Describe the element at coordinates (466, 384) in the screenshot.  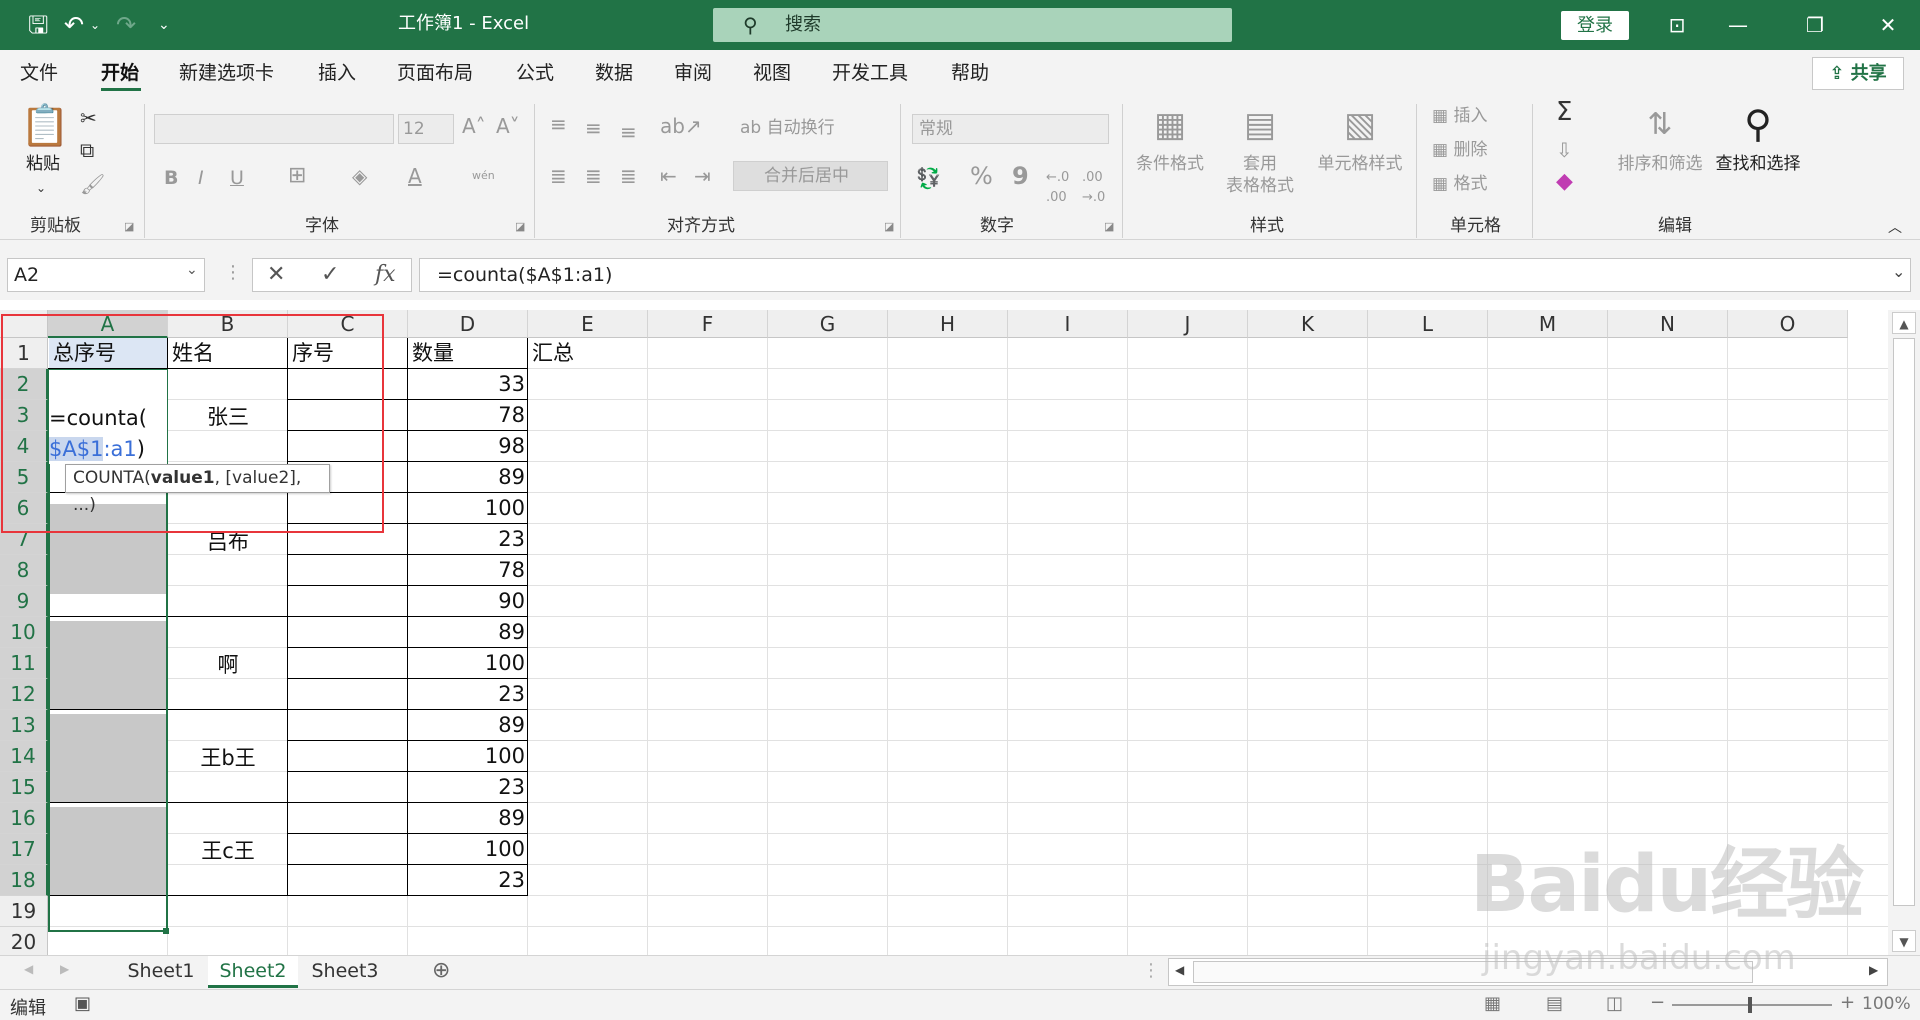
I see `quantity-cell: 33` at that location.